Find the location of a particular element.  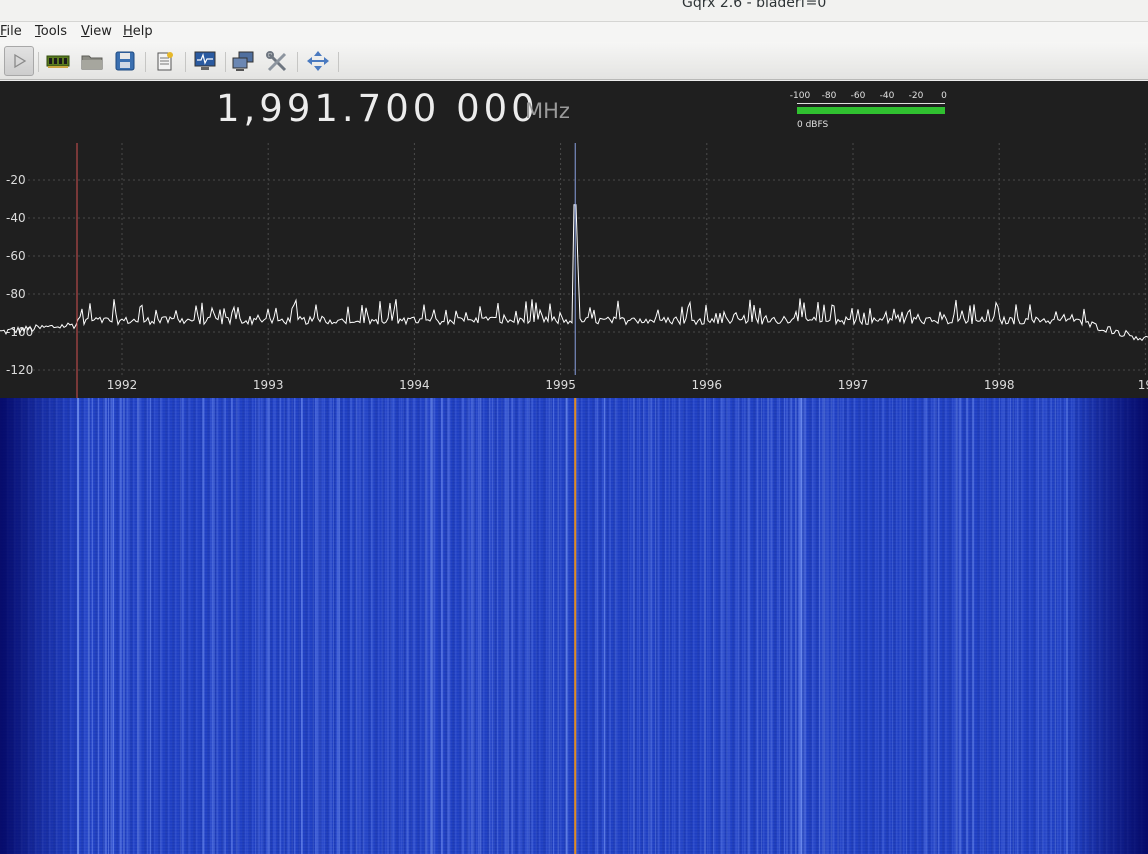

open-folder-icon is located at coordinates (92, 62).